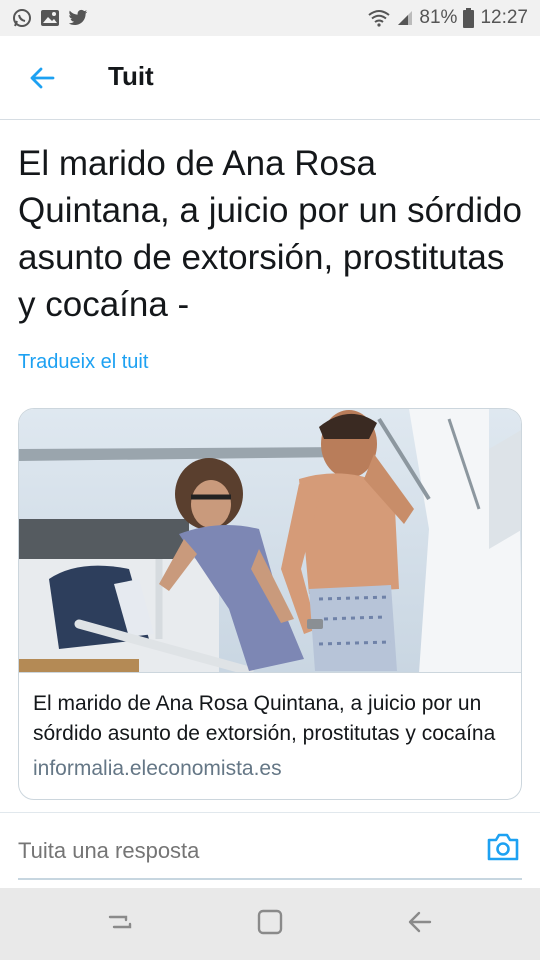 The width and height of the screenshot is (540, 960). Describe the element at coordinates (270, 78) in the screenshot. I see `app-bar: Tuit` at that location.